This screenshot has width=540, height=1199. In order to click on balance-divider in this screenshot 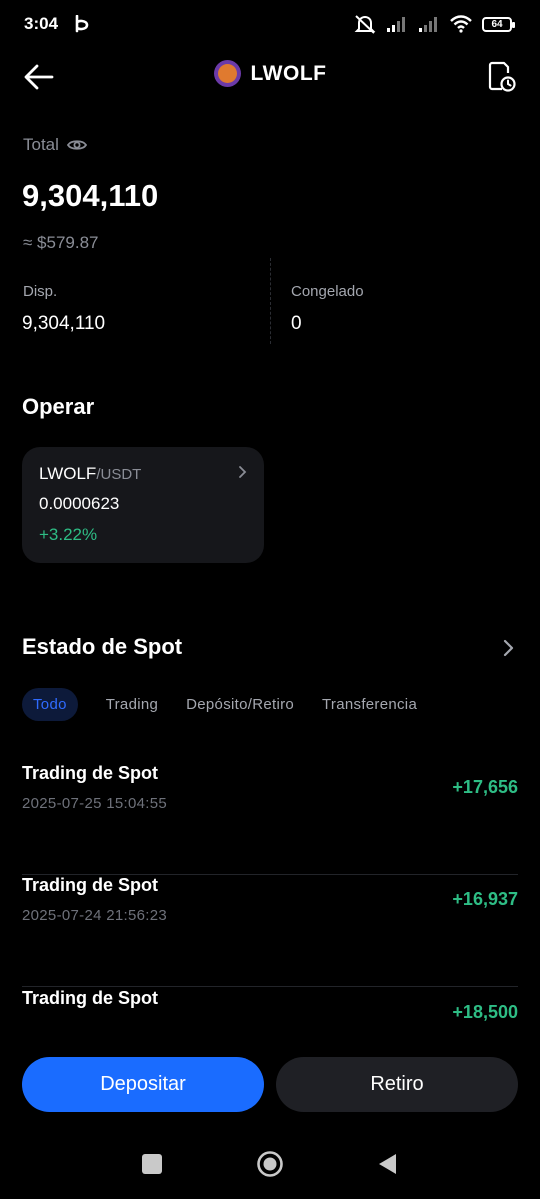, I will do `click(270, 301)`.